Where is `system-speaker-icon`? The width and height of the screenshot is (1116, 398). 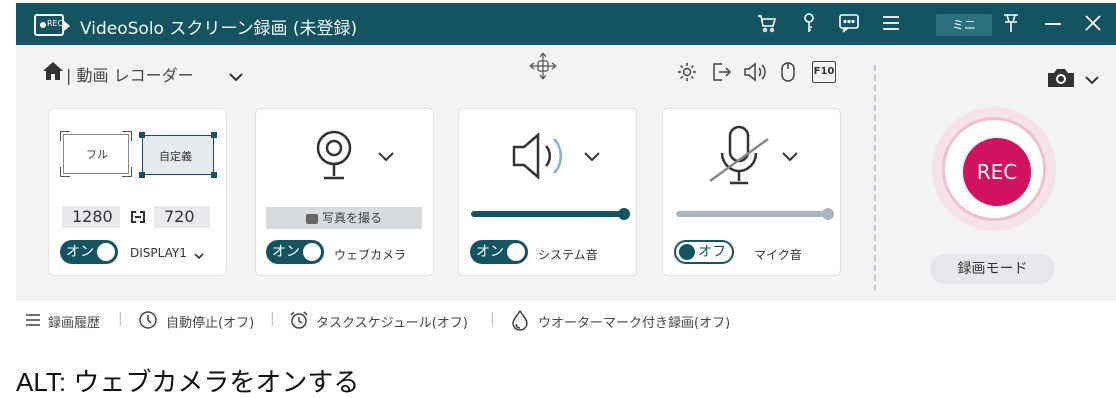
system-speaker-icon is located at coordinates (543, 156).